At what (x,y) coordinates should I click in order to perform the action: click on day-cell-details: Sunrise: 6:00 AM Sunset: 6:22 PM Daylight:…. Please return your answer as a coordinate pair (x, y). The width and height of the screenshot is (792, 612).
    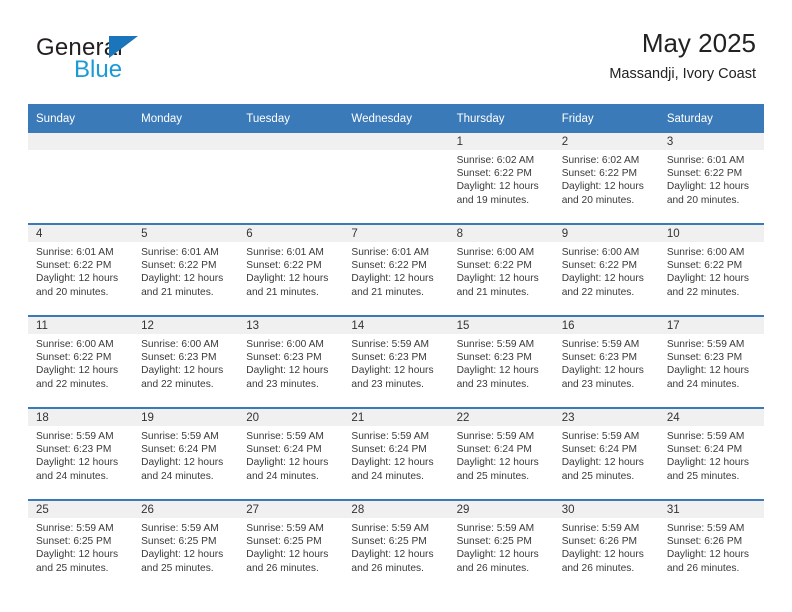
    Looking at the image, I should click on (711, 270).